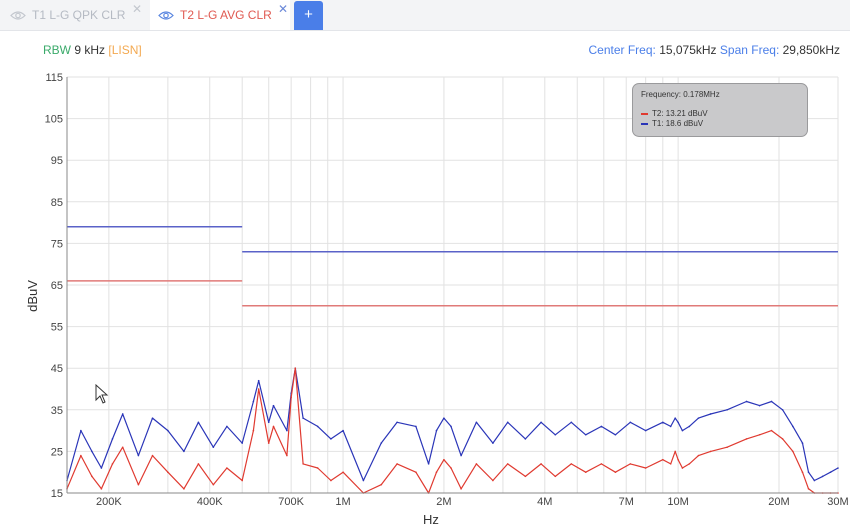  Describe the element at coordinates (57, 328) in the screenshot. I see `y-tick-label: 55` at that location.